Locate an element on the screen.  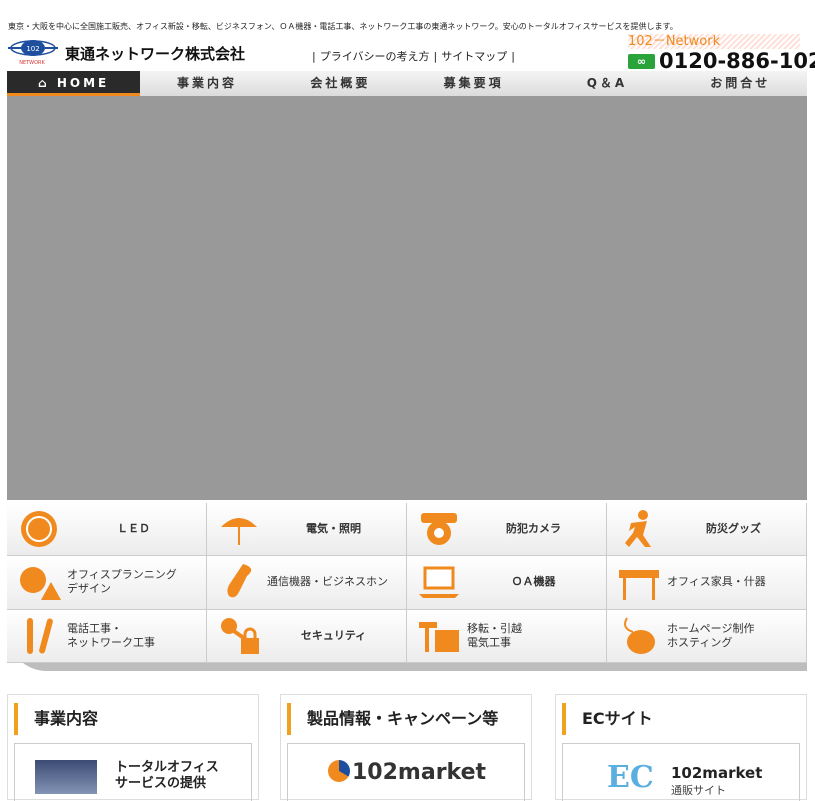
privacy-link: プライバシーの考え方 is located at coordinates (375, 56).